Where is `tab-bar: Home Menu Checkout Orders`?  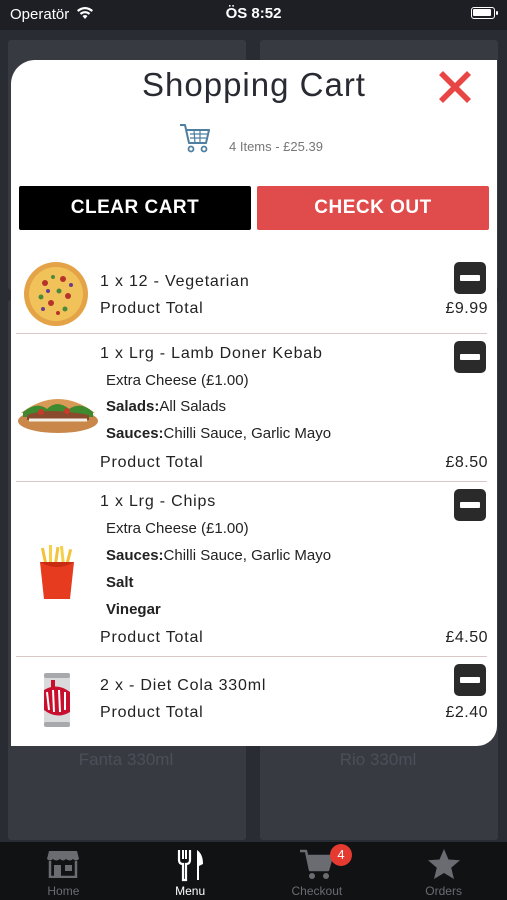
tab-bar: Home Menu Checkout Orders is located at coordinates (253, 871).